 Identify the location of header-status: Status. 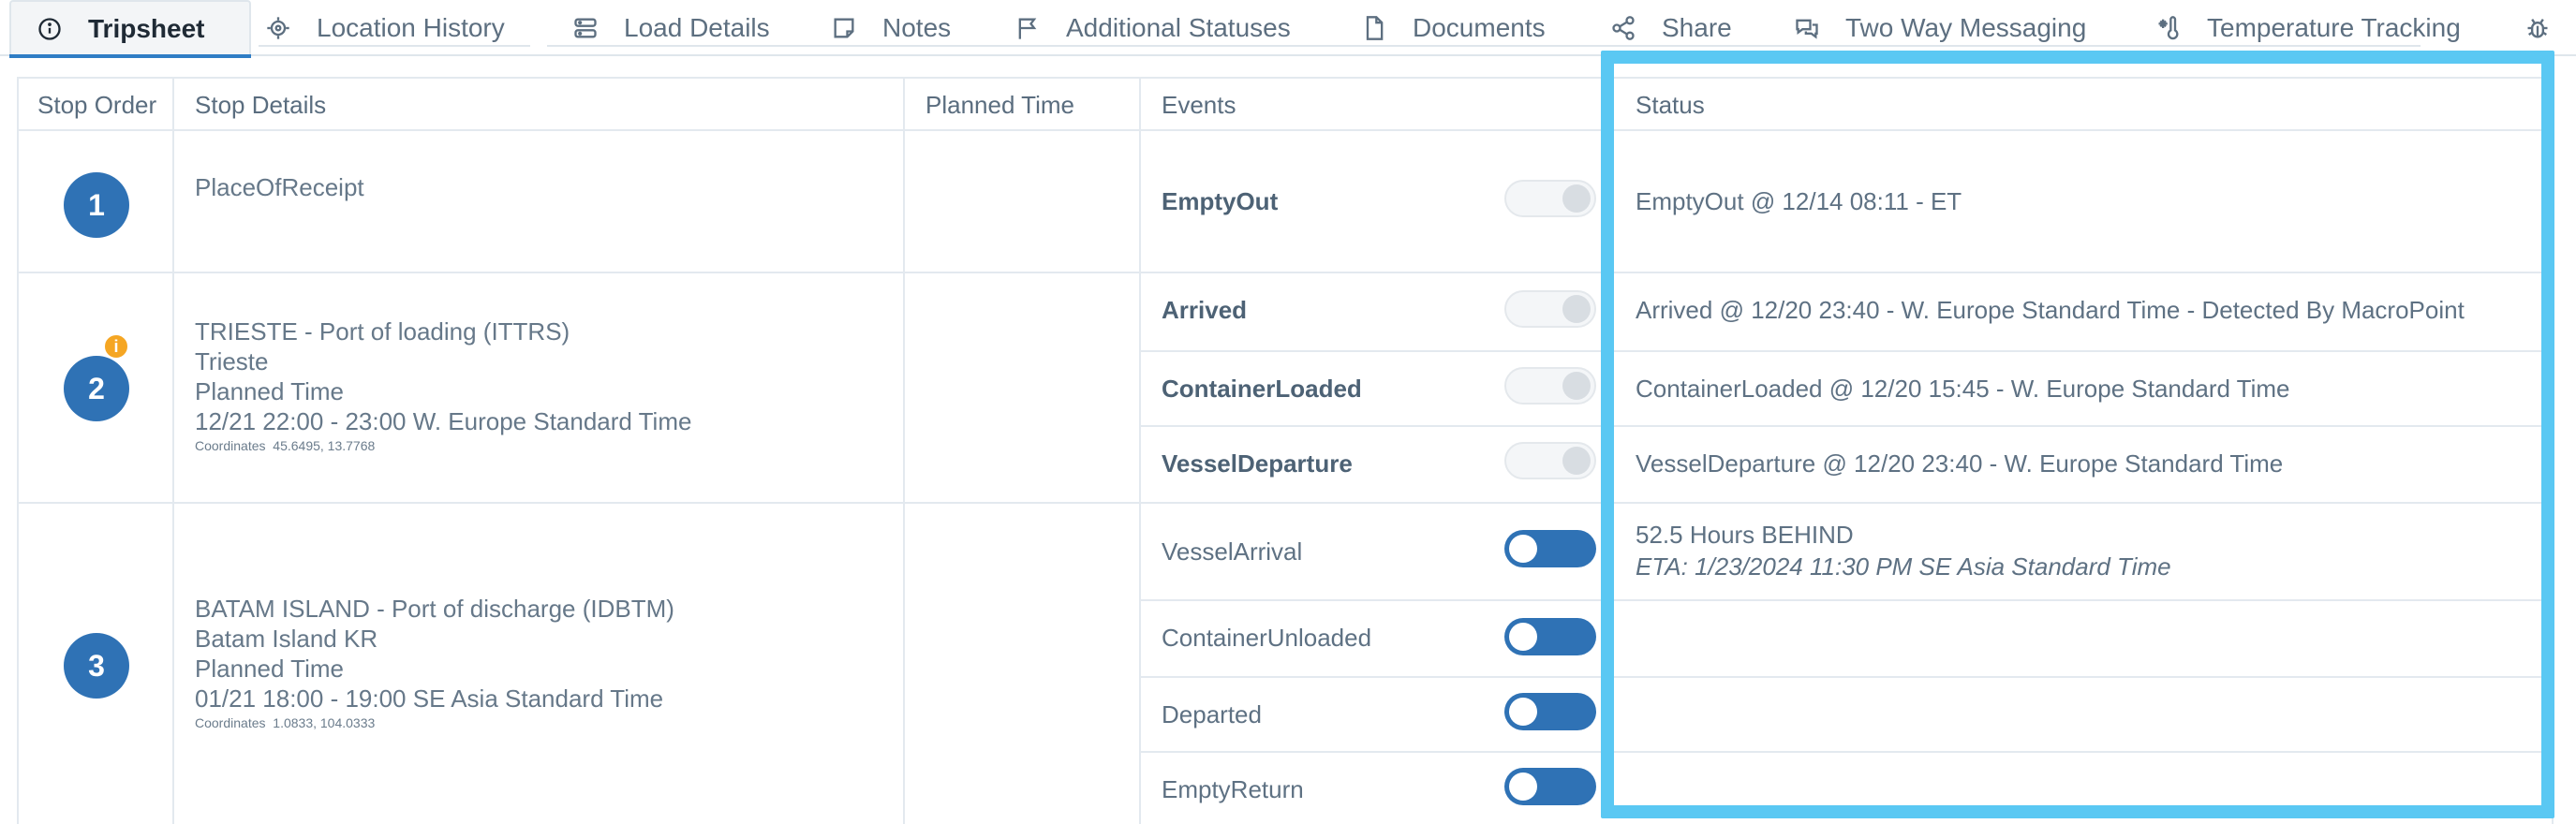
(1671, 105).